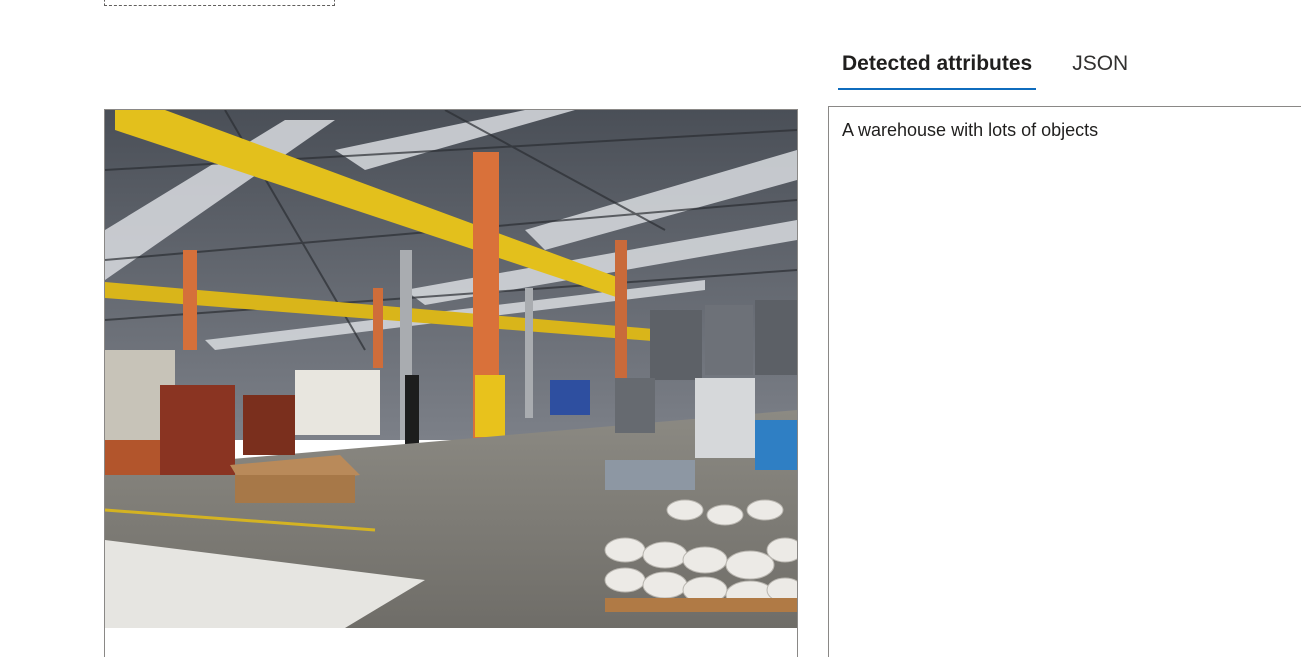  What do you see at coordinates (937, 63) in the screenshot?
I see `tab-detected-attributes-label: Detected attributes` at bounding box center [937, 63].